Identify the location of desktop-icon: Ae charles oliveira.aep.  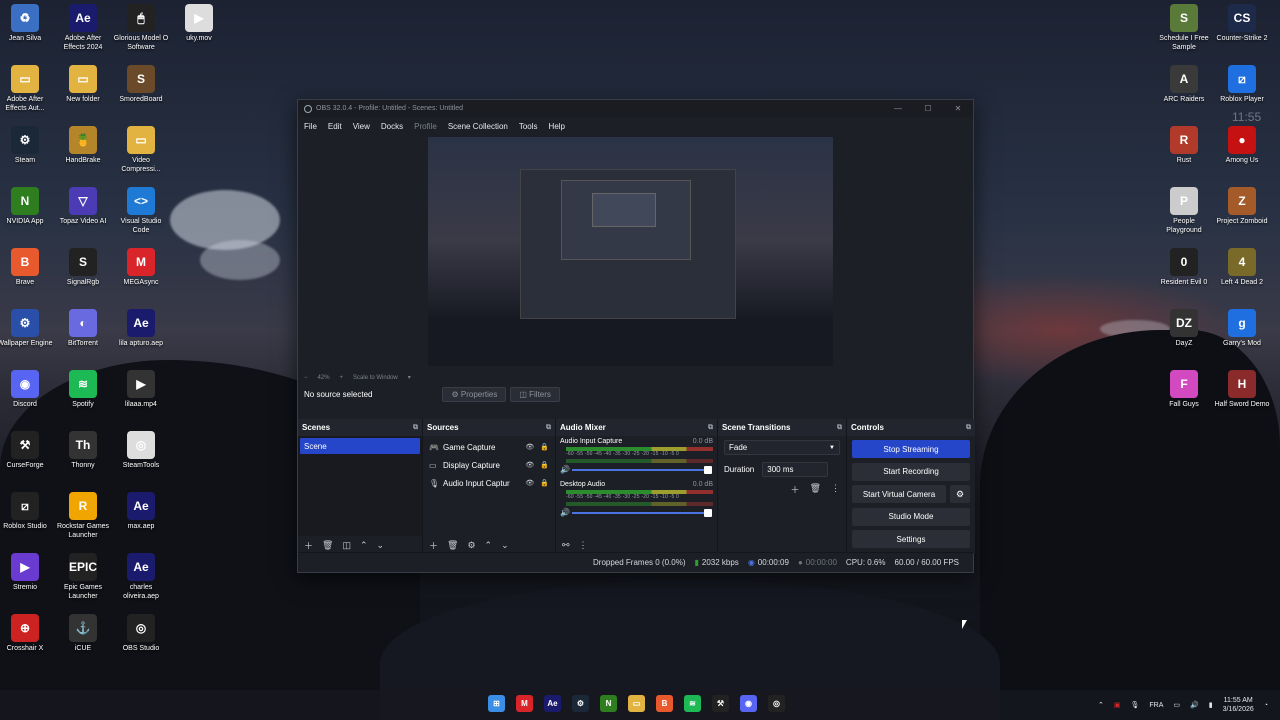
(141, 577).